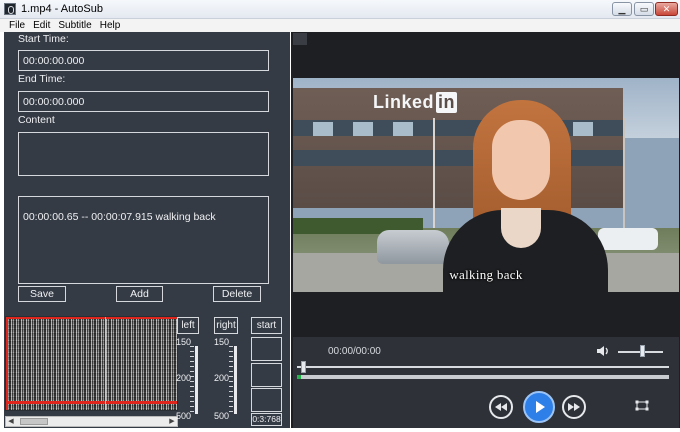 The width and height of the screenshot is (680, 432). I want to click on left-vertical-slider, so click(196, 380).